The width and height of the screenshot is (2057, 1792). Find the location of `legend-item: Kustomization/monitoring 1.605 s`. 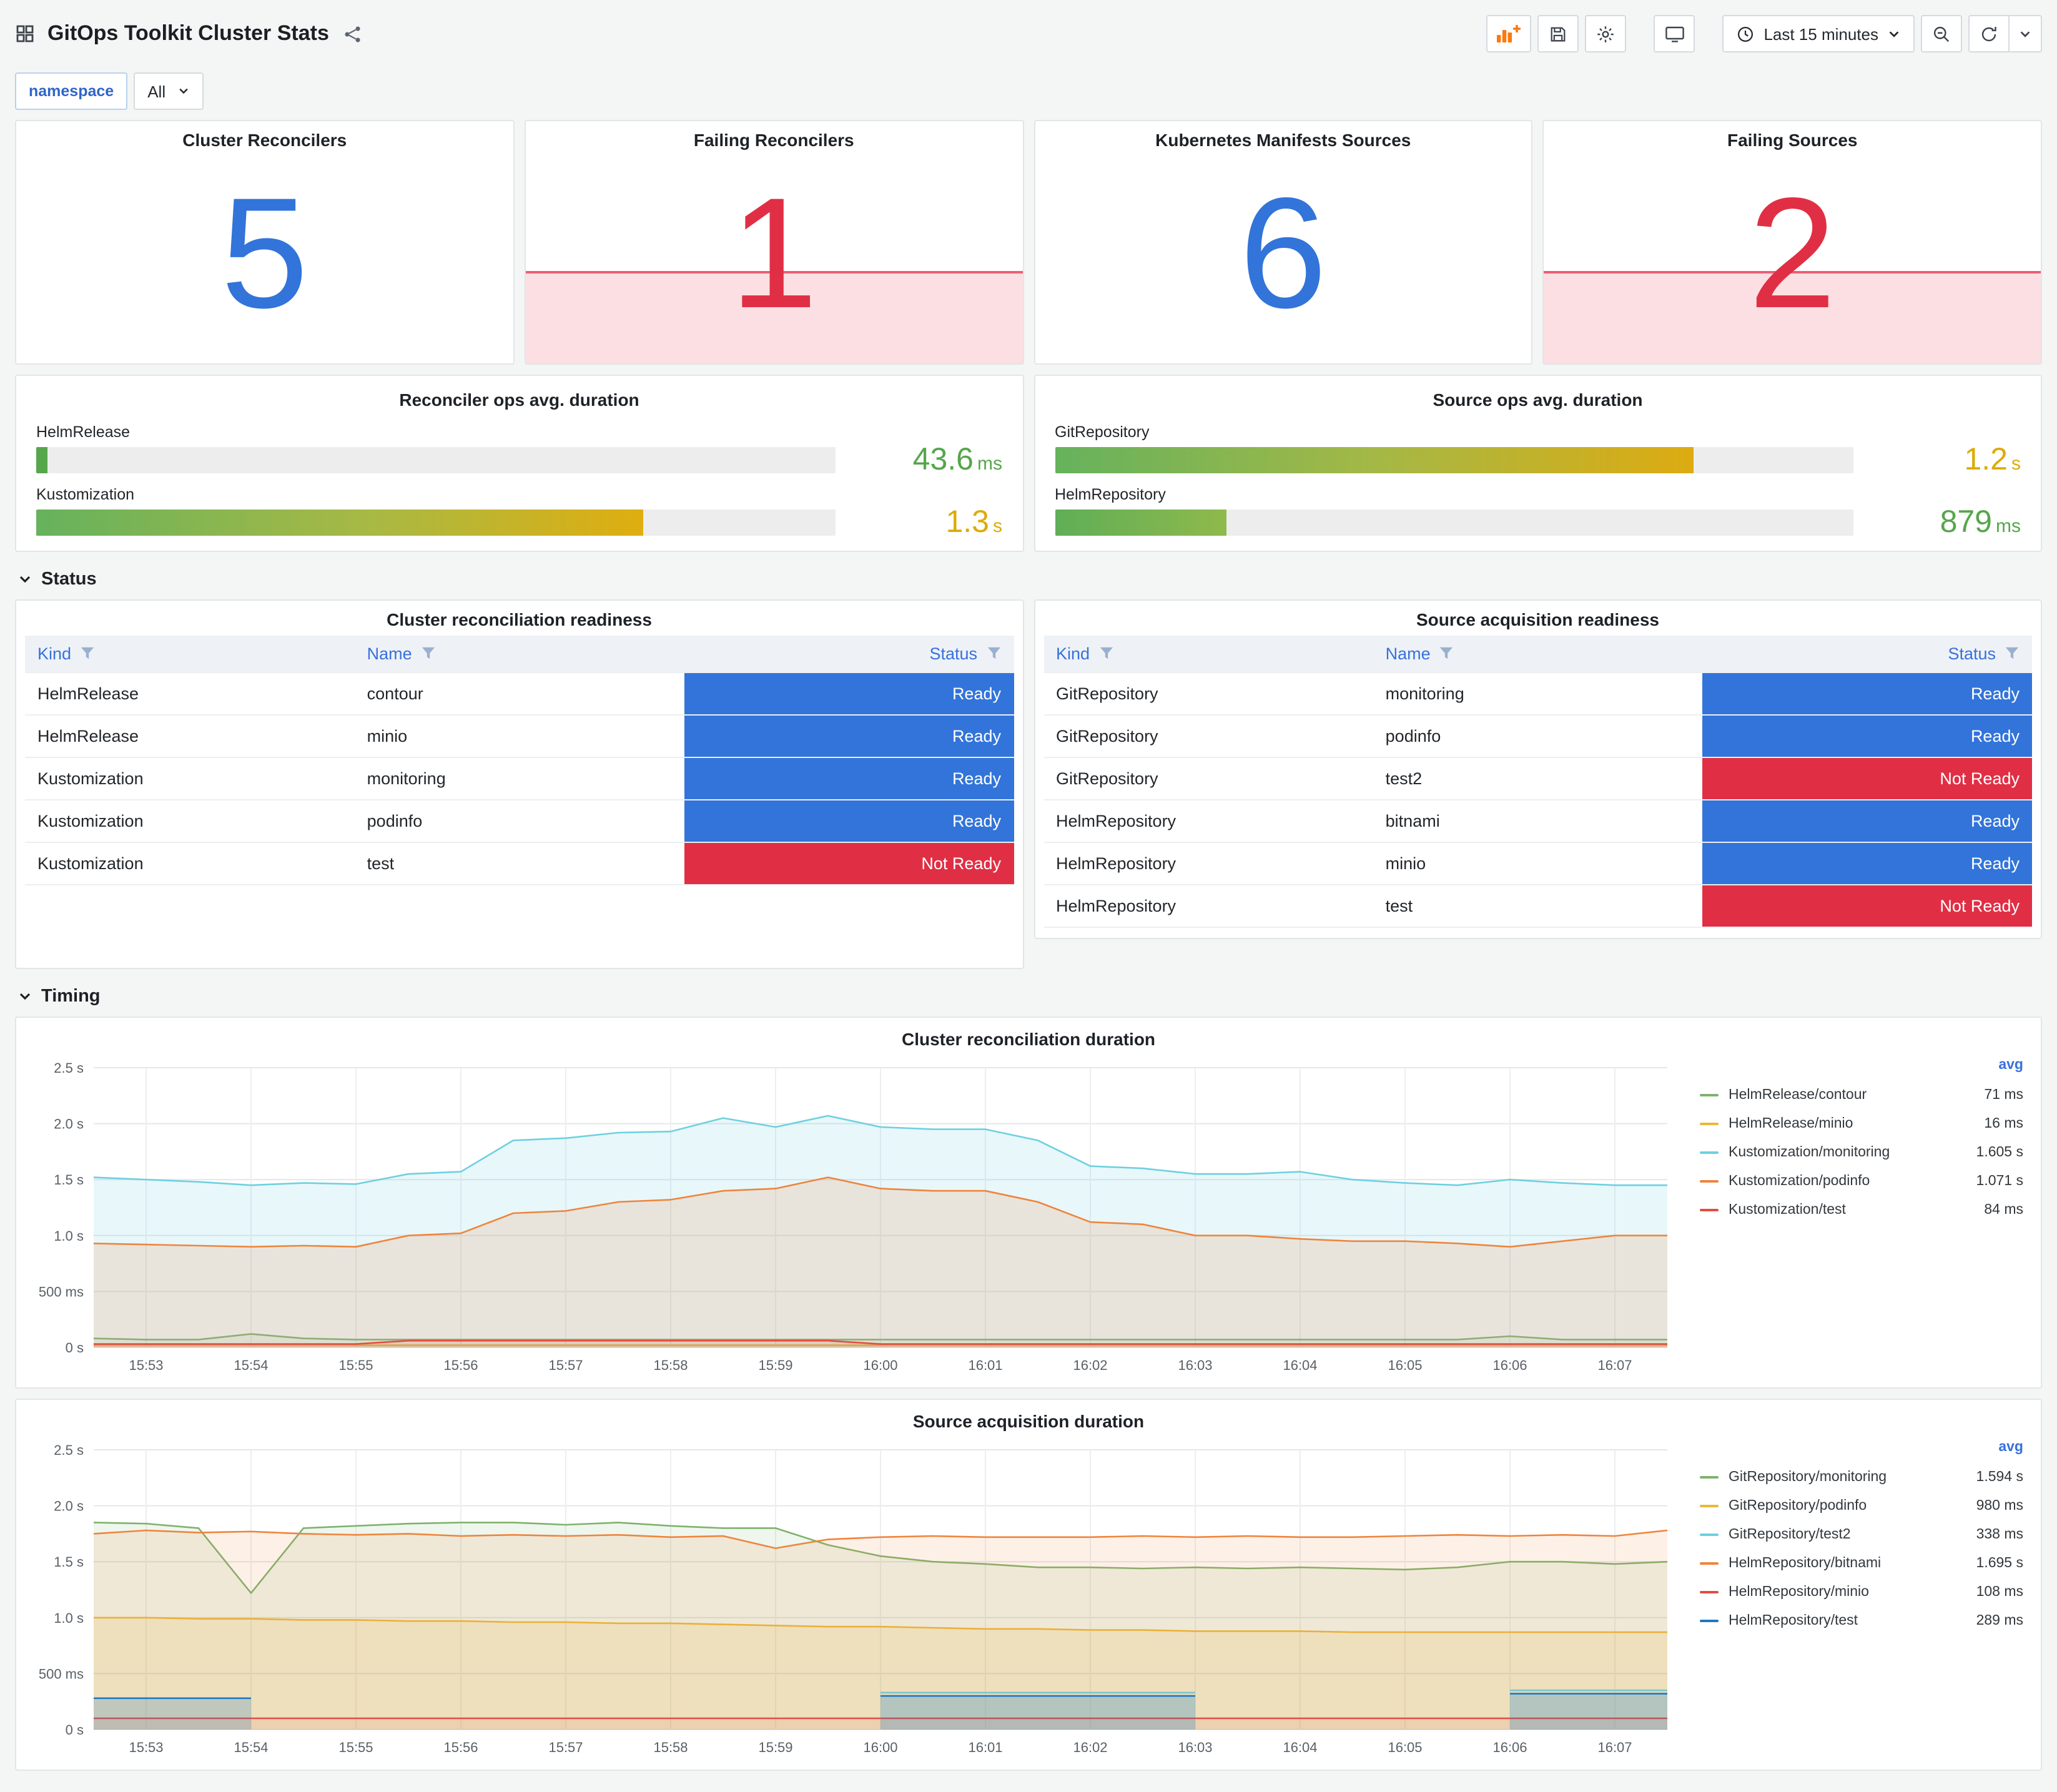

legend-item: Kustomization/monitoring 1.605 s is located at coordinates (1862, 1152).